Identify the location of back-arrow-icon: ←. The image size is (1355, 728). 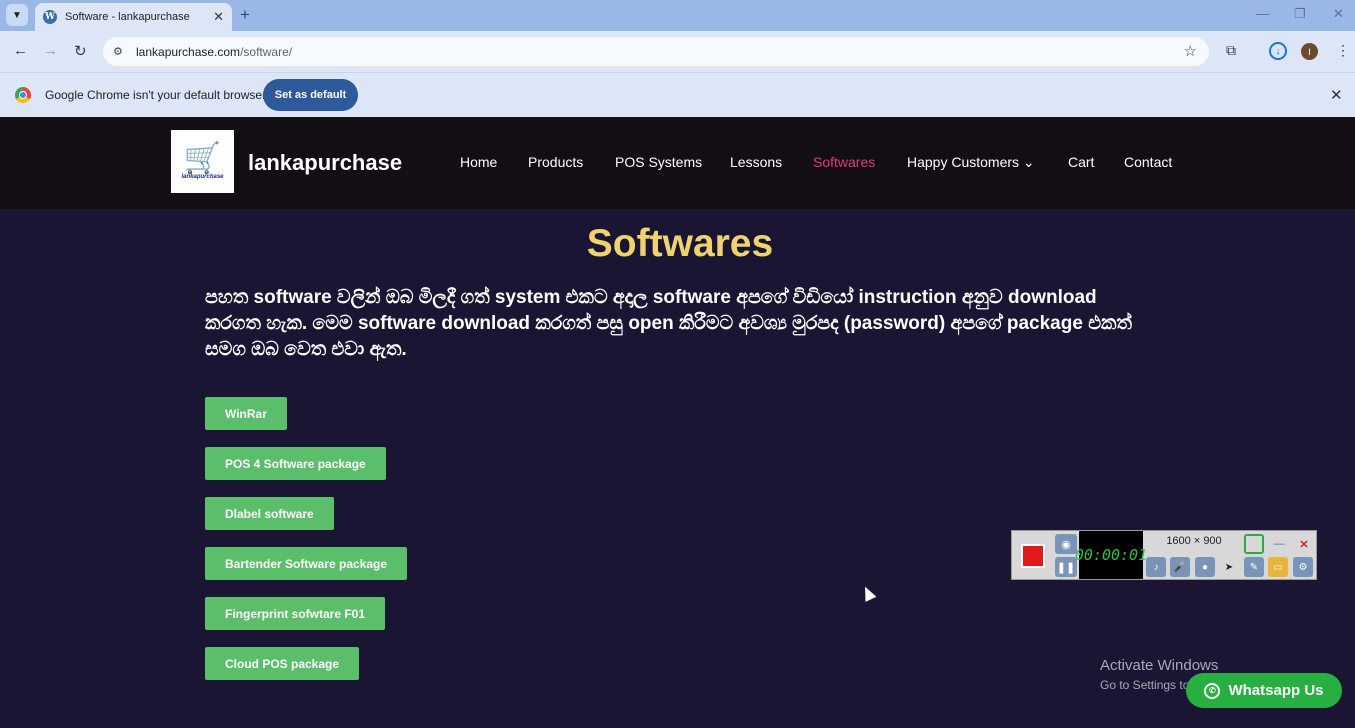
(20, 50).